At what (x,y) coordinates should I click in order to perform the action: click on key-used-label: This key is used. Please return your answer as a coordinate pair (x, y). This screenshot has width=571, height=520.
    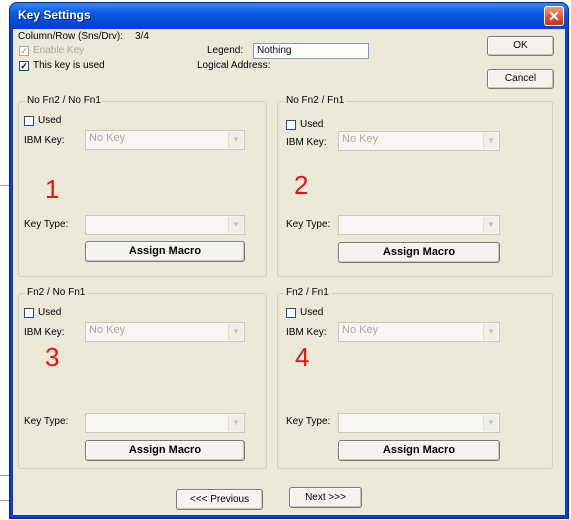
    Looking at the image, I should click on (69, 65).